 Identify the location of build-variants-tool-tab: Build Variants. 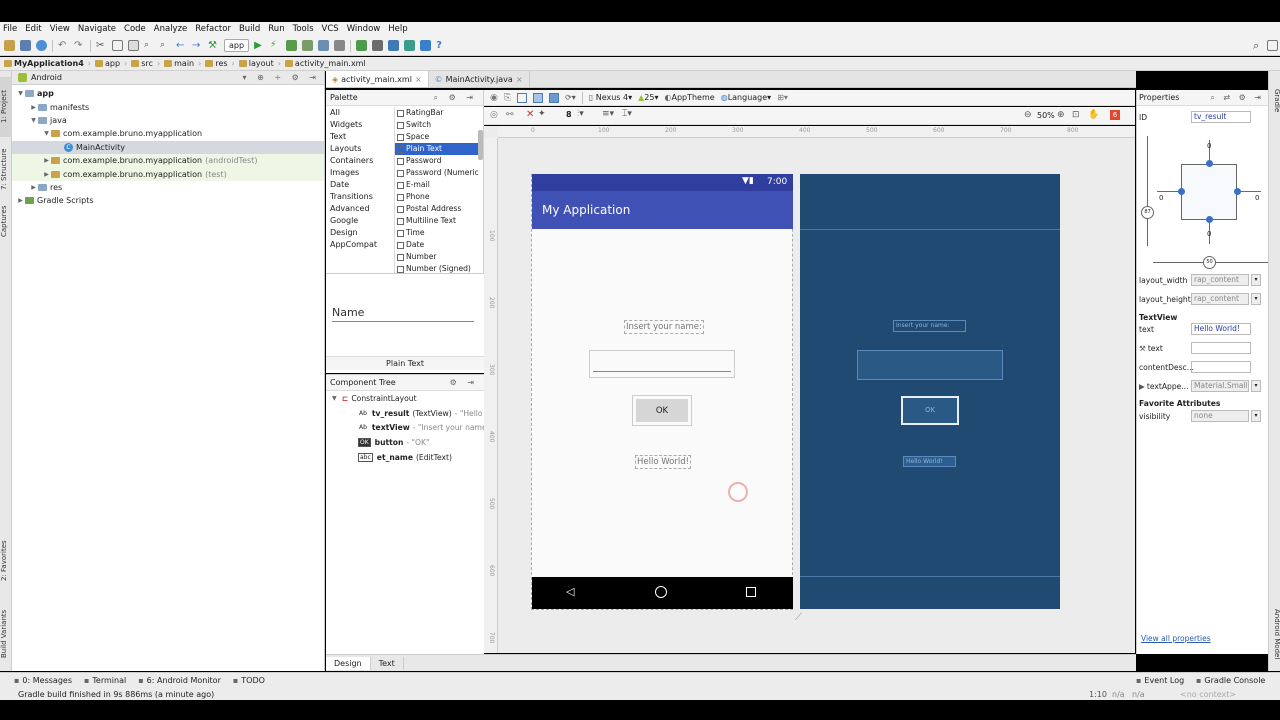
(6, 634).